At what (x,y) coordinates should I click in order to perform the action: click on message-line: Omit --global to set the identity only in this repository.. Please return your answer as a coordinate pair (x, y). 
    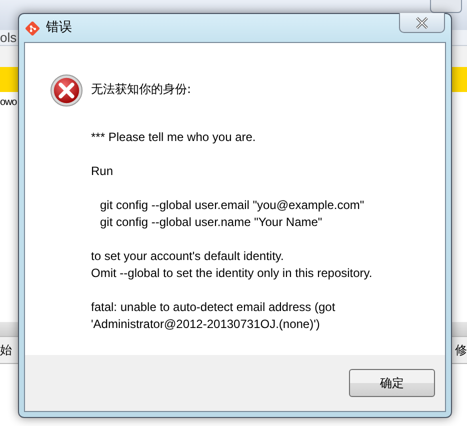
    Looking at the image, I should click on (231, 273).